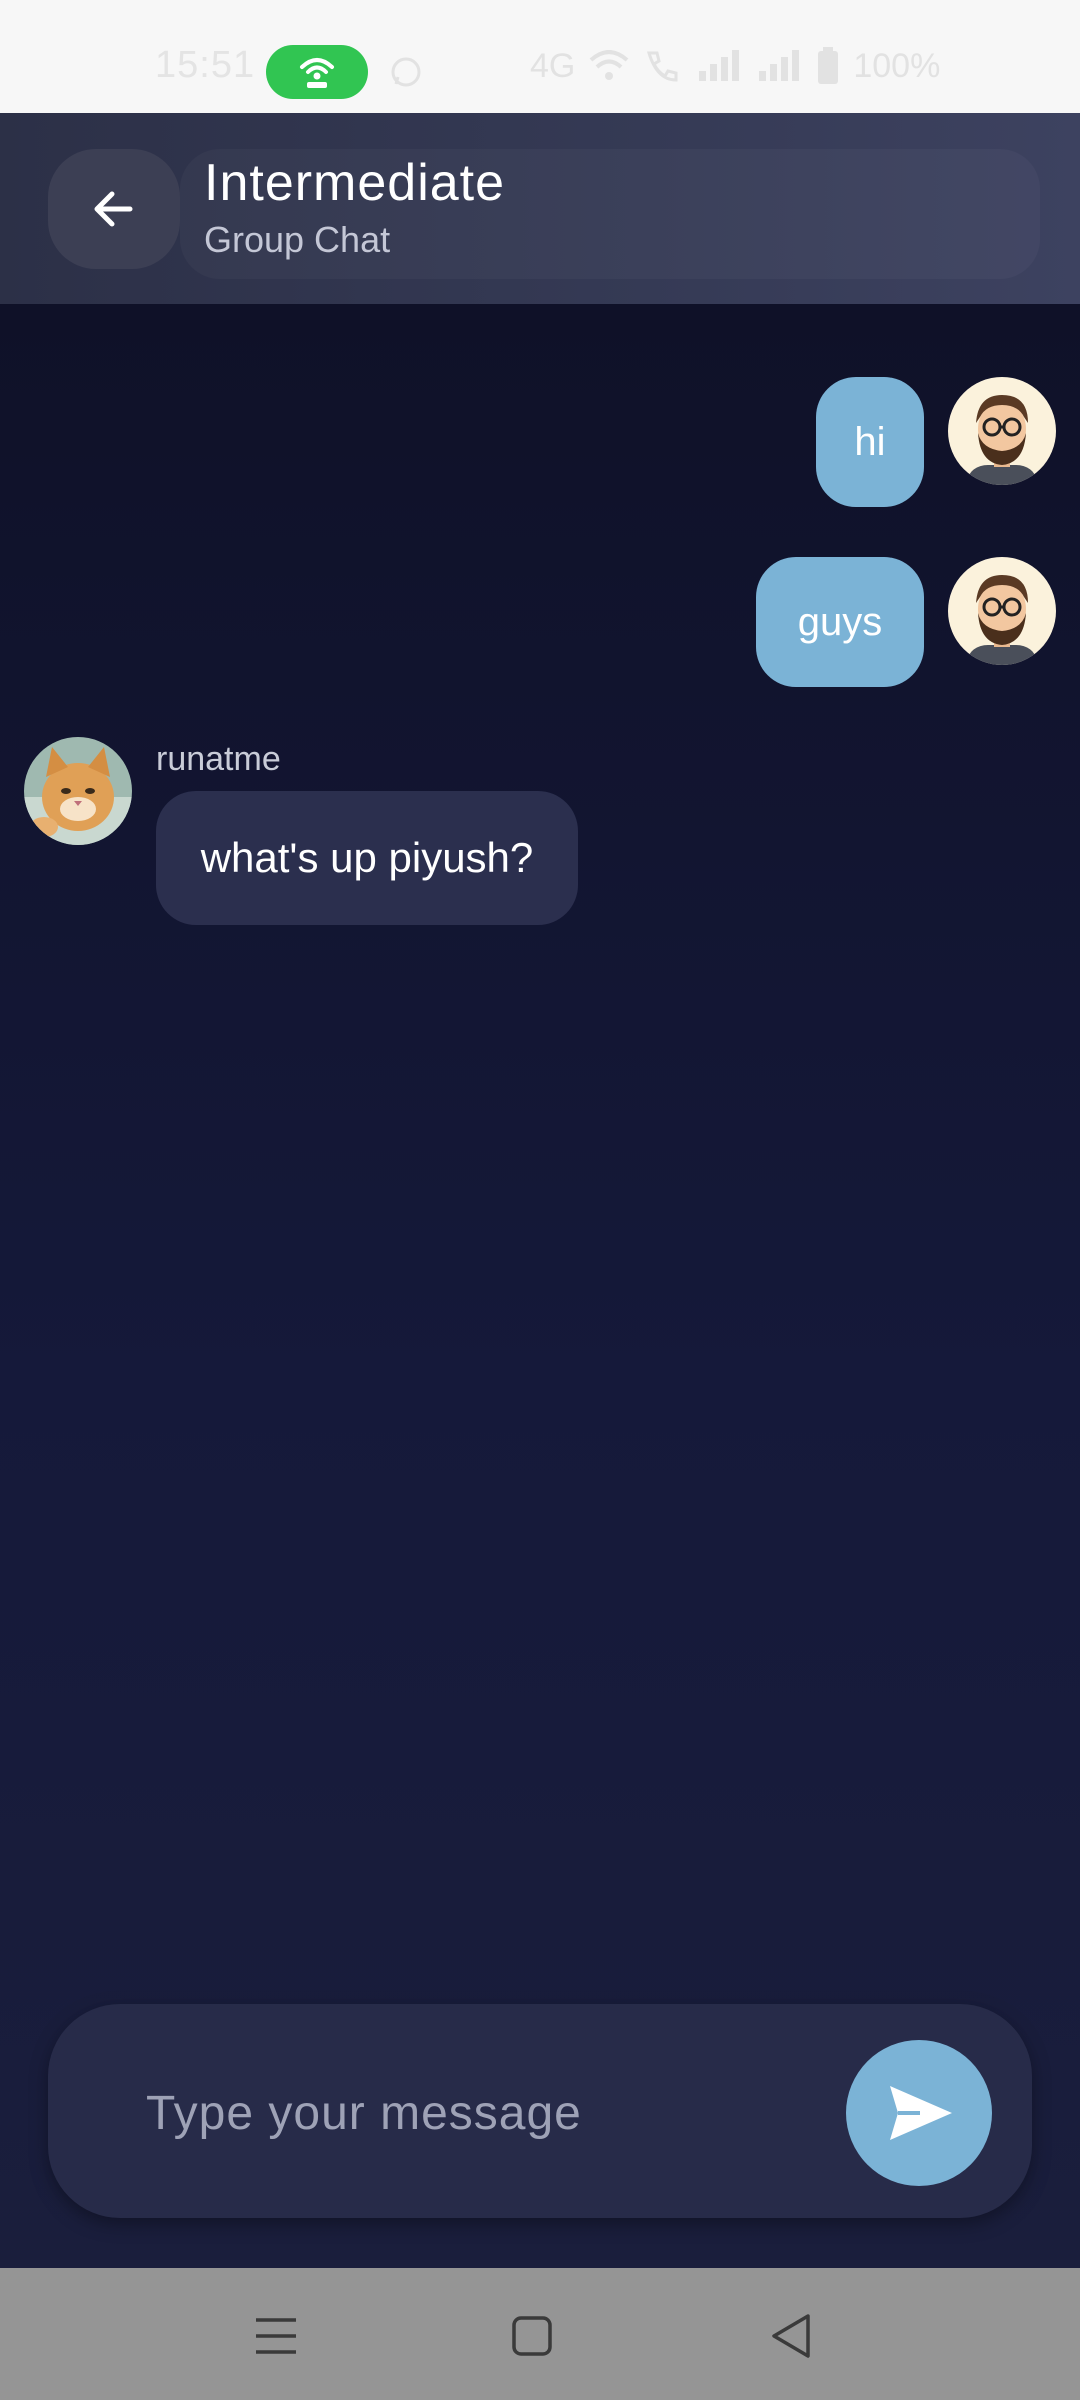 The width and height of the screenshot is (1080, 2400). I want to click on outgoing-message-bubble: hi, so click(870, 442).